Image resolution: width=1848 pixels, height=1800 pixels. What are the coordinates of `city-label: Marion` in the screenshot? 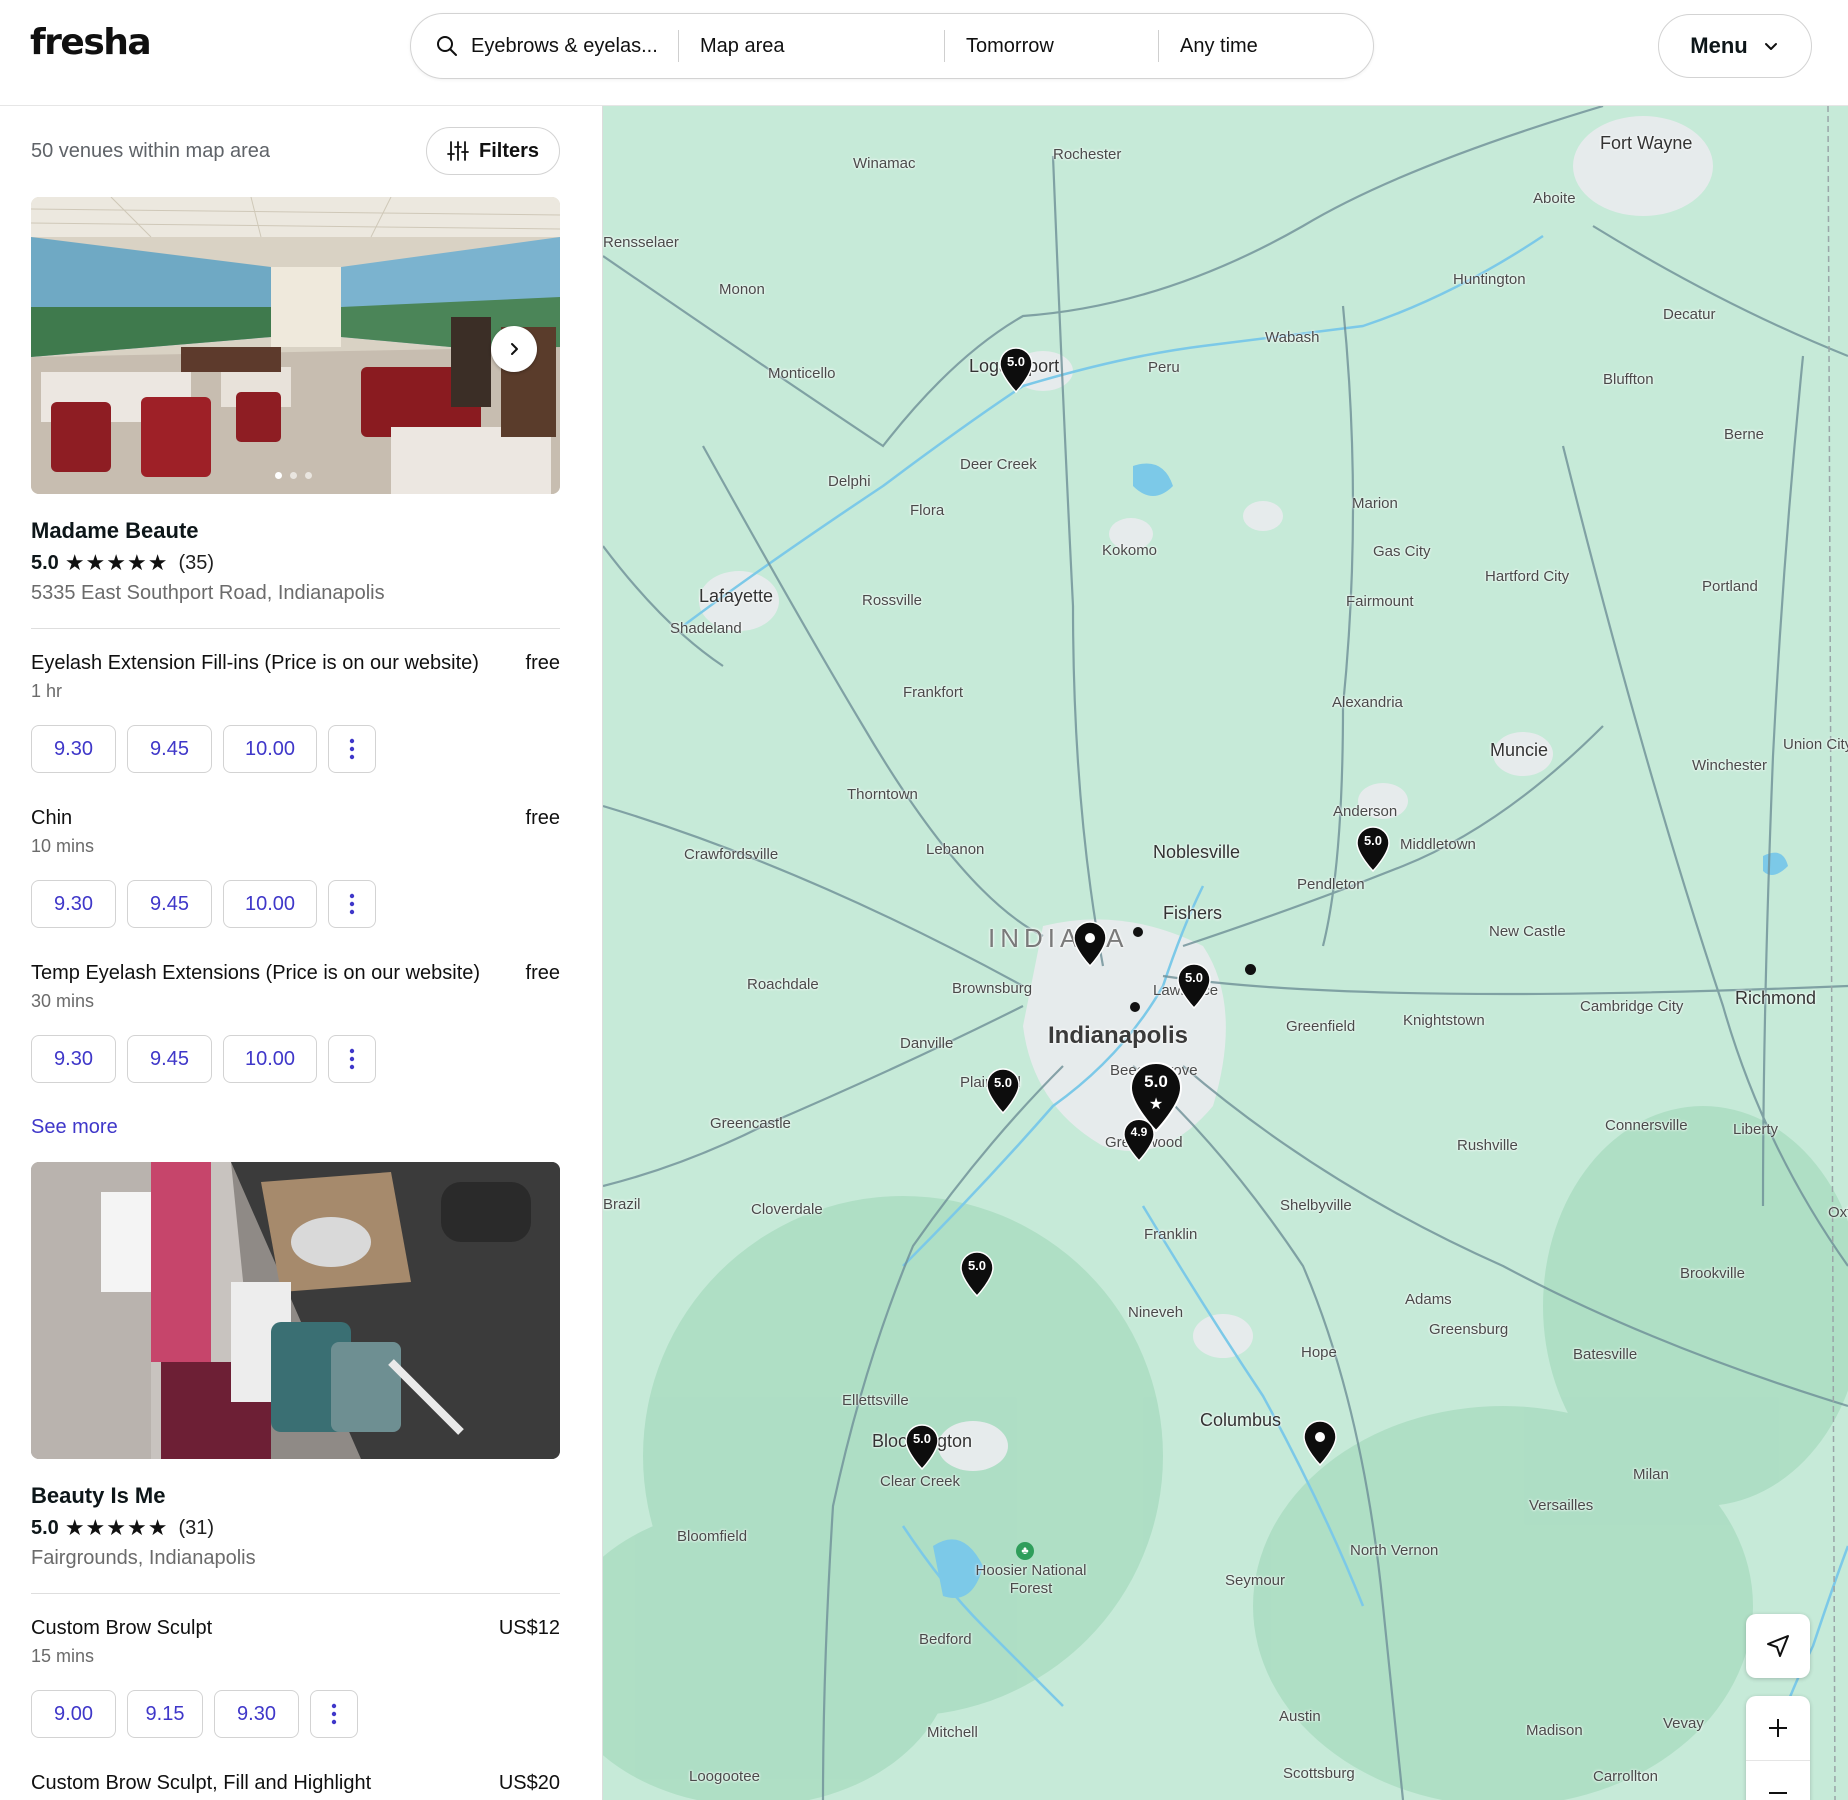 It's located at (1375, 503).